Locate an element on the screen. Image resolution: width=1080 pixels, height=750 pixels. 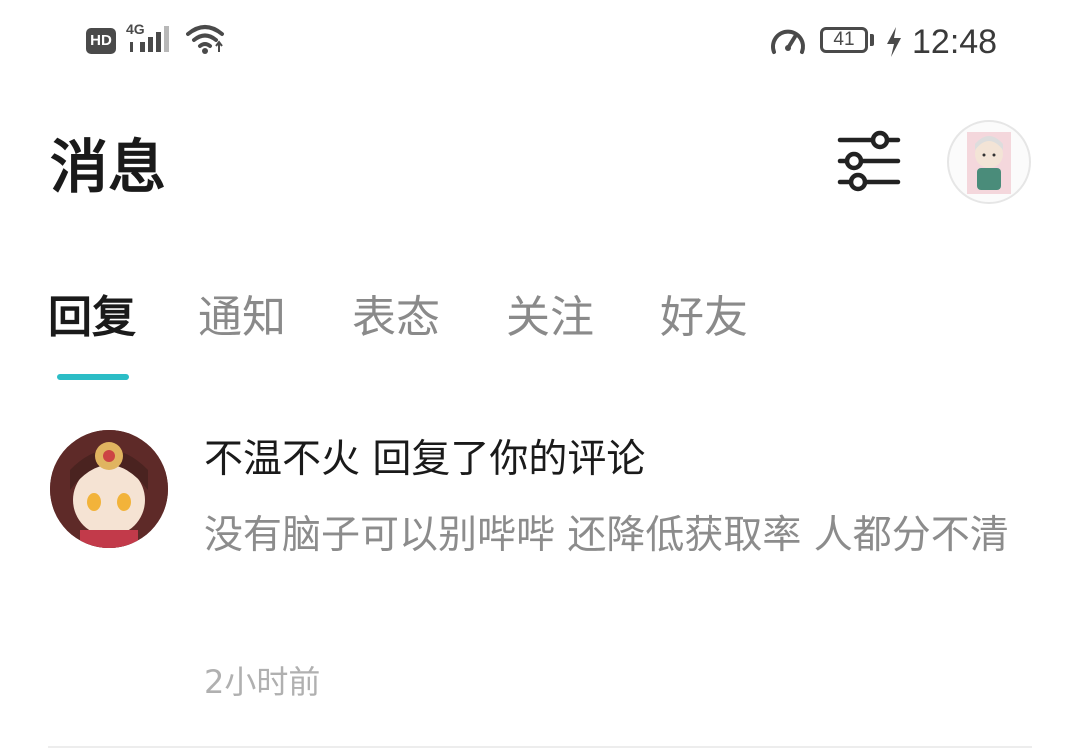
tab-follow: 关注 is located at coordinates (550, 318).